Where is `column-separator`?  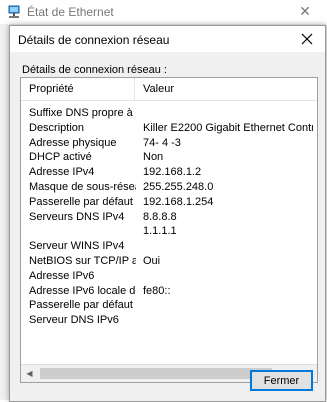 column-separator is located at coordinates (134, 89).